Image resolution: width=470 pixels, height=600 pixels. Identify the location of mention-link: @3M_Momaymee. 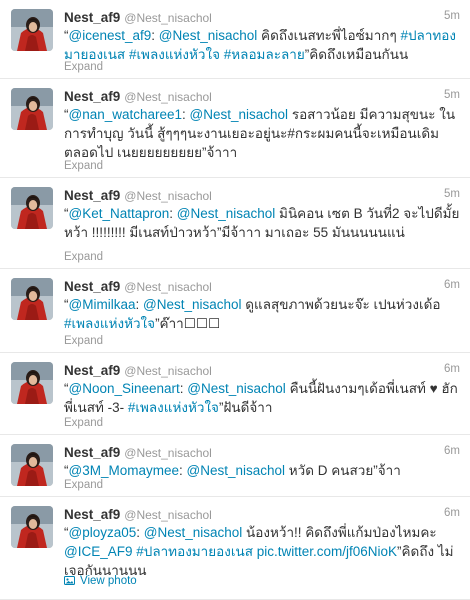
(124, 470).